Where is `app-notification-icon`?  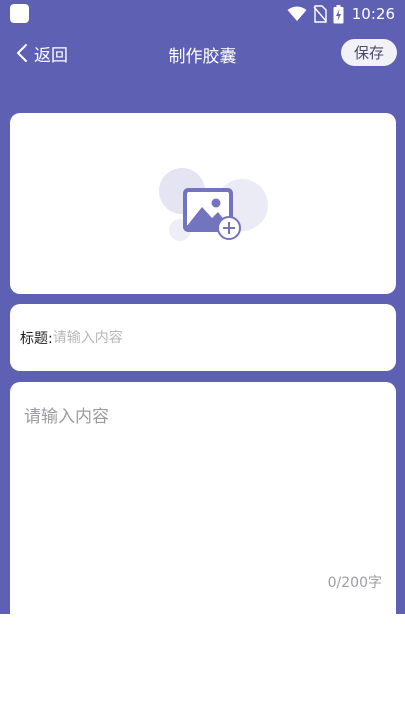
app-notification-icon is located at coordinates (19, 13).